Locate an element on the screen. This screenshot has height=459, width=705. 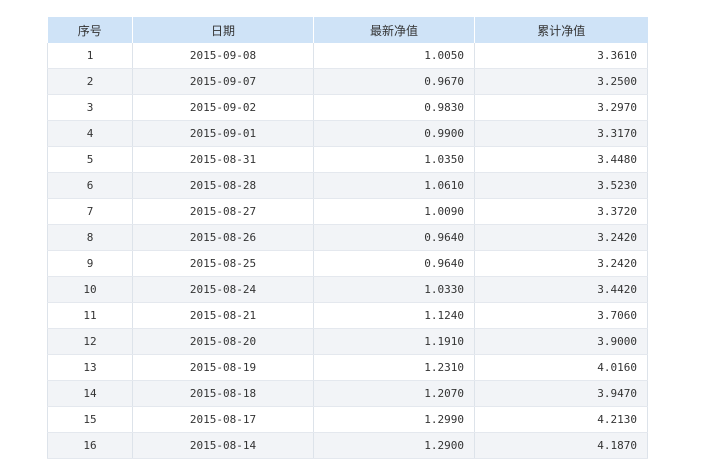
cell-latest-nav: 0.9670 is located at coordinates (394, 81).